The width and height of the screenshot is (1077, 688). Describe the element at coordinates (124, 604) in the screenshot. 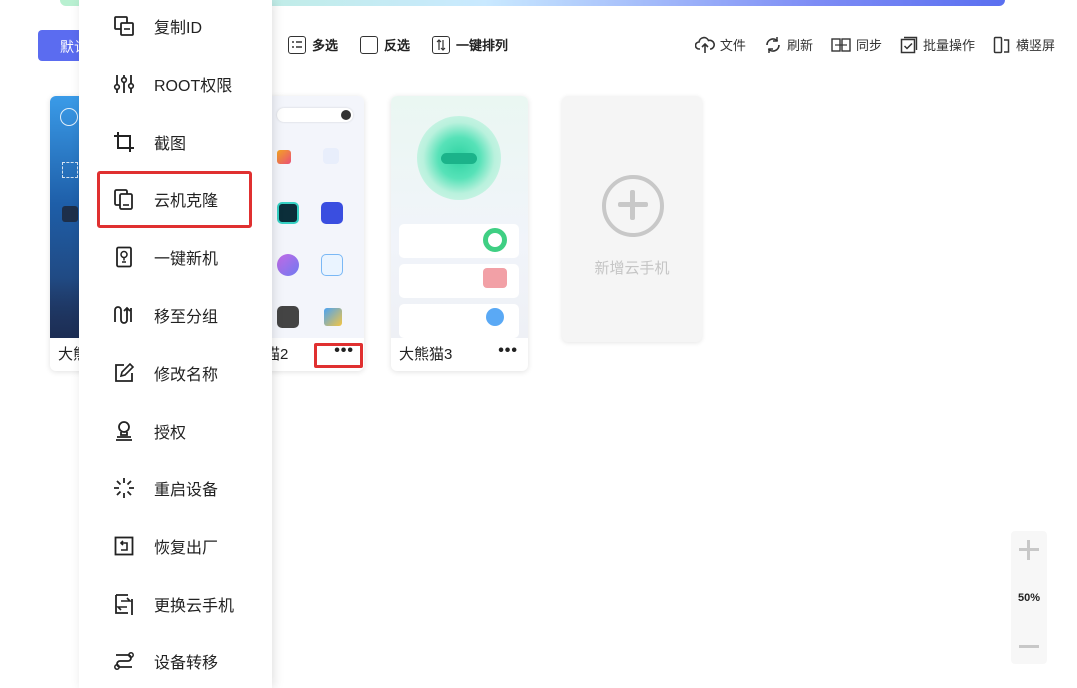

I see `swap-icon` at that location.